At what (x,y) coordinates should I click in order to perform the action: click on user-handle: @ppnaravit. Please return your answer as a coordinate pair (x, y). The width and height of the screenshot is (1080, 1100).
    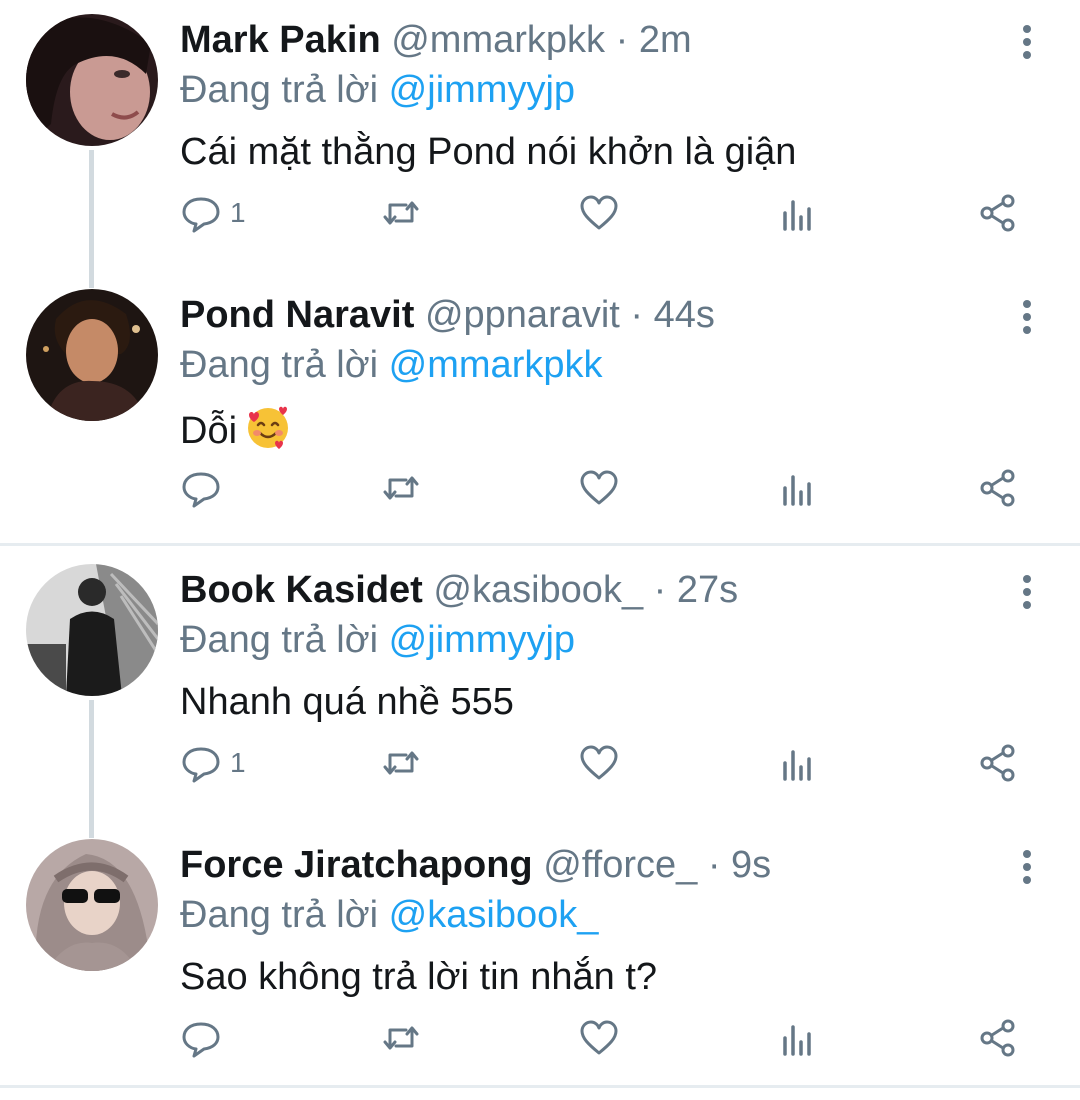
    Looking at the image, I should click on (522, 315).